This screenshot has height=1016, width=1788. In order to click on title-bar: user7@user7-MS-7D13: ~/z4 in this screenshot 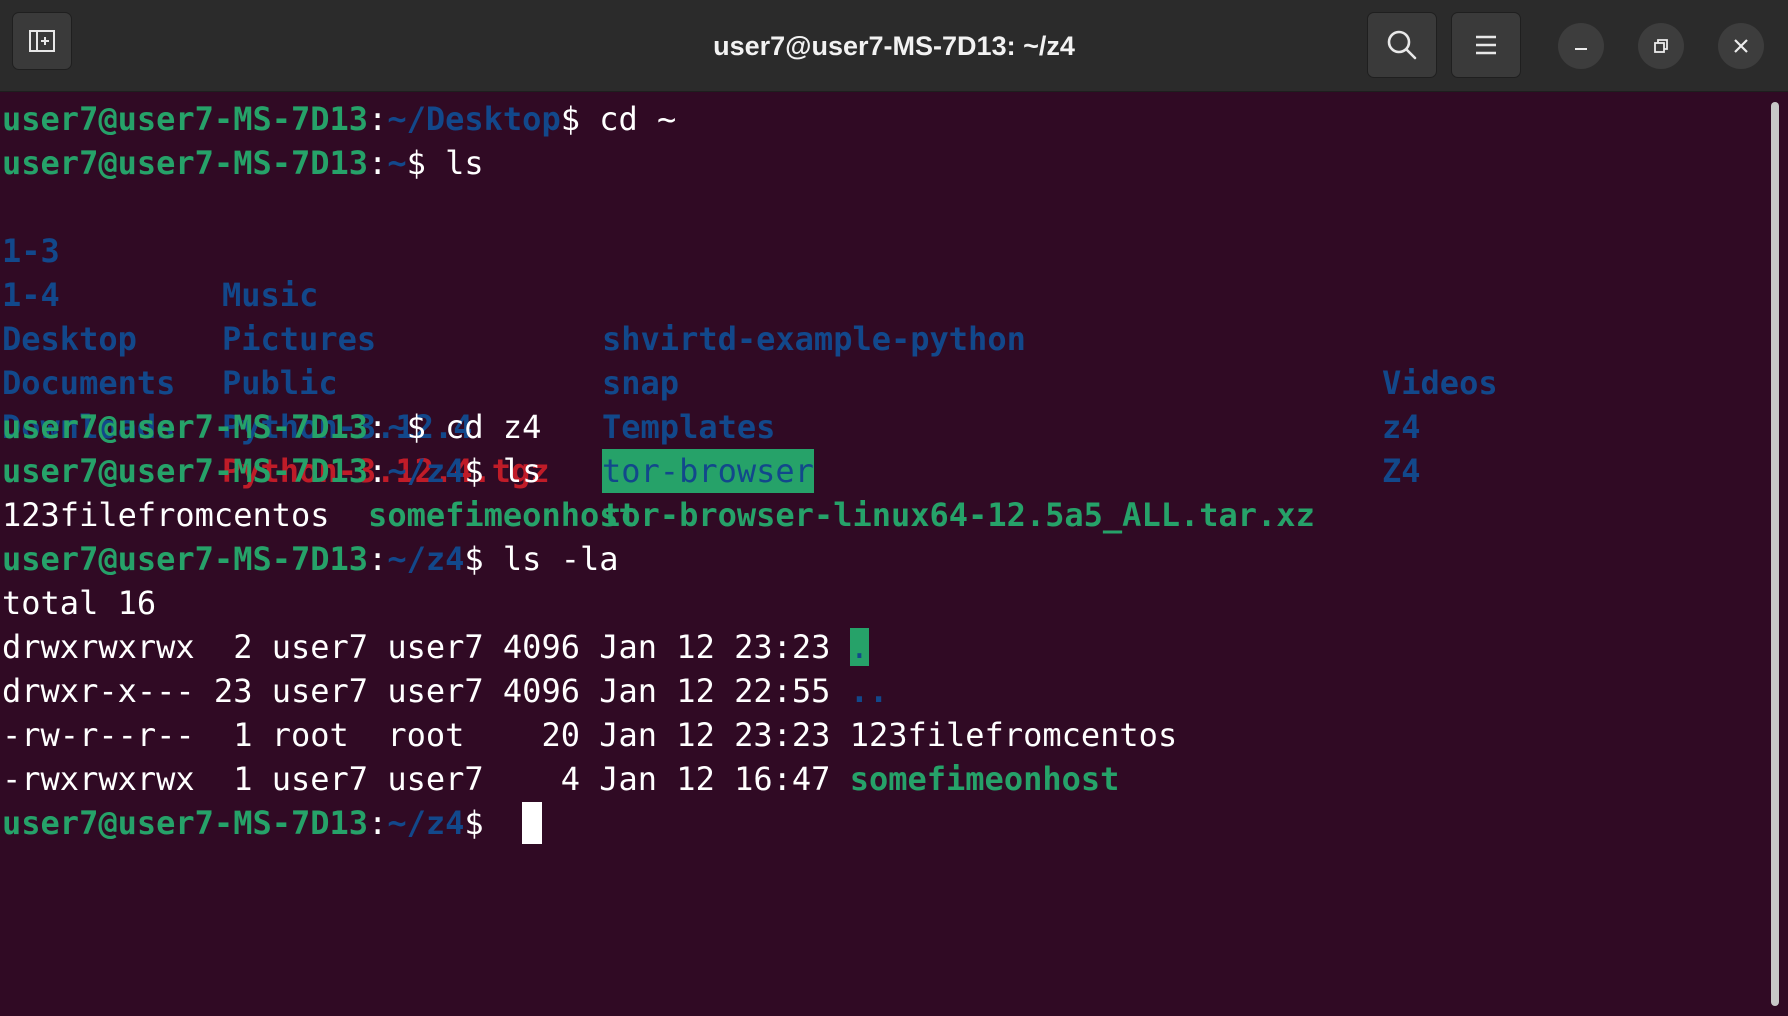, I will do `click(894, 46)`.